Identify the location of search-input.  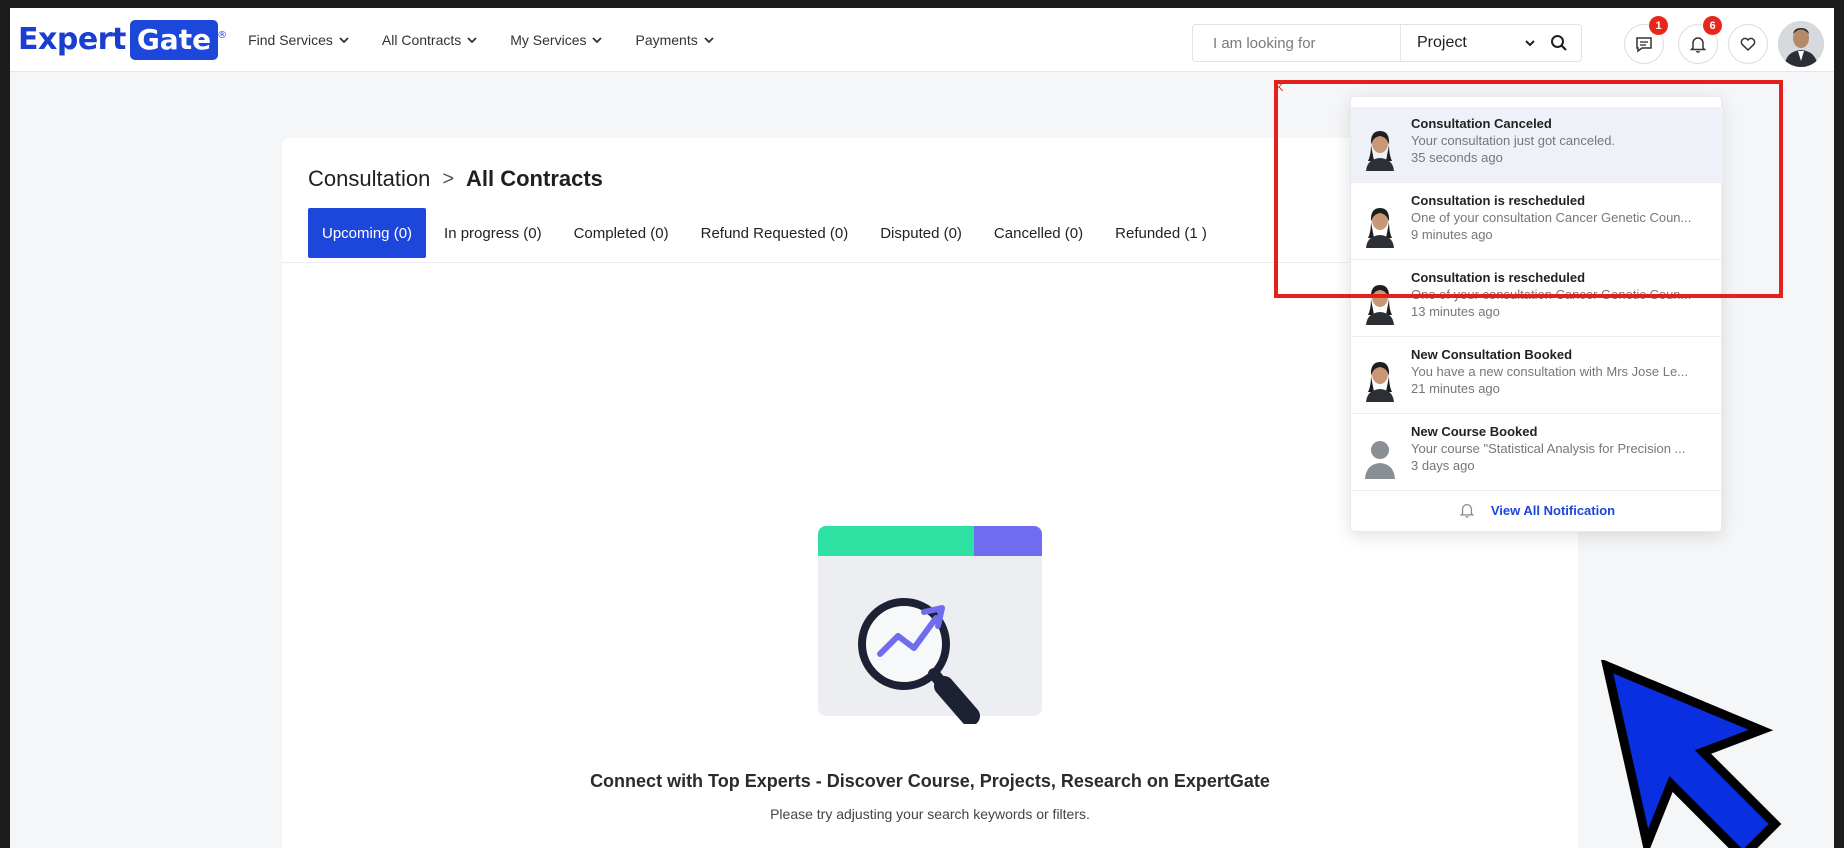
(1297, 43).